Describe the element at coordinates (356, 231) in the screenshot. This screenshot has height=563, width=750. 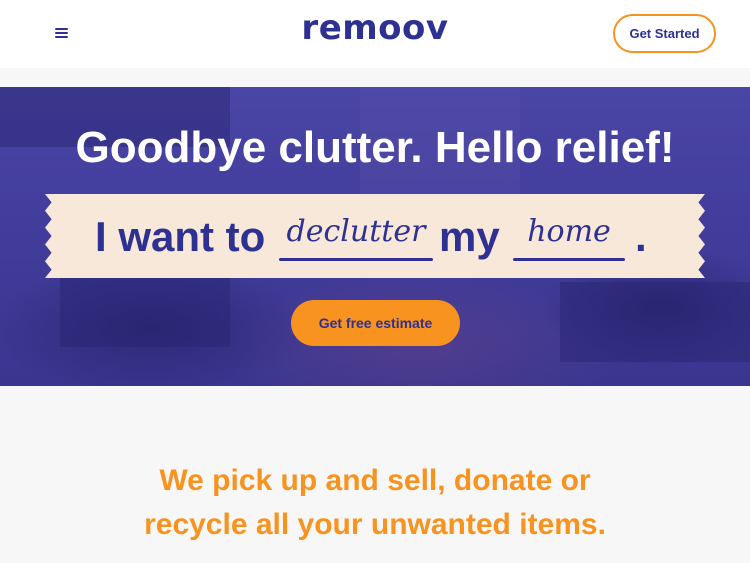
I see `action-select: declutter` at that location.